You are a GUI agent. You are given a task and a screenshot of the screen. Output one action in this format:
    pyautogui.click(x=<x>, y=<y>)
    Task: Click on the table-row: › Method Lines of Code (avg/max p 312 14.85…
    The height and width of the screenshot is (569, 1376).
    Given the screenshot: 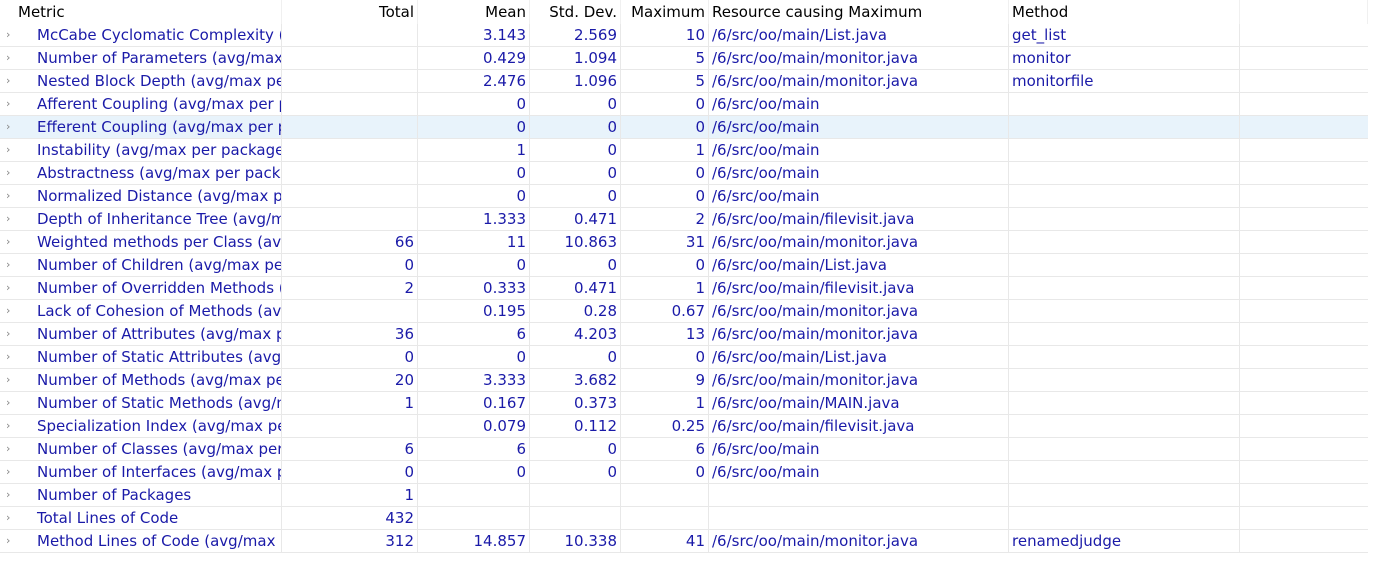 What is the action you would take?
    pyautogui.click(x=684, y=541)
    